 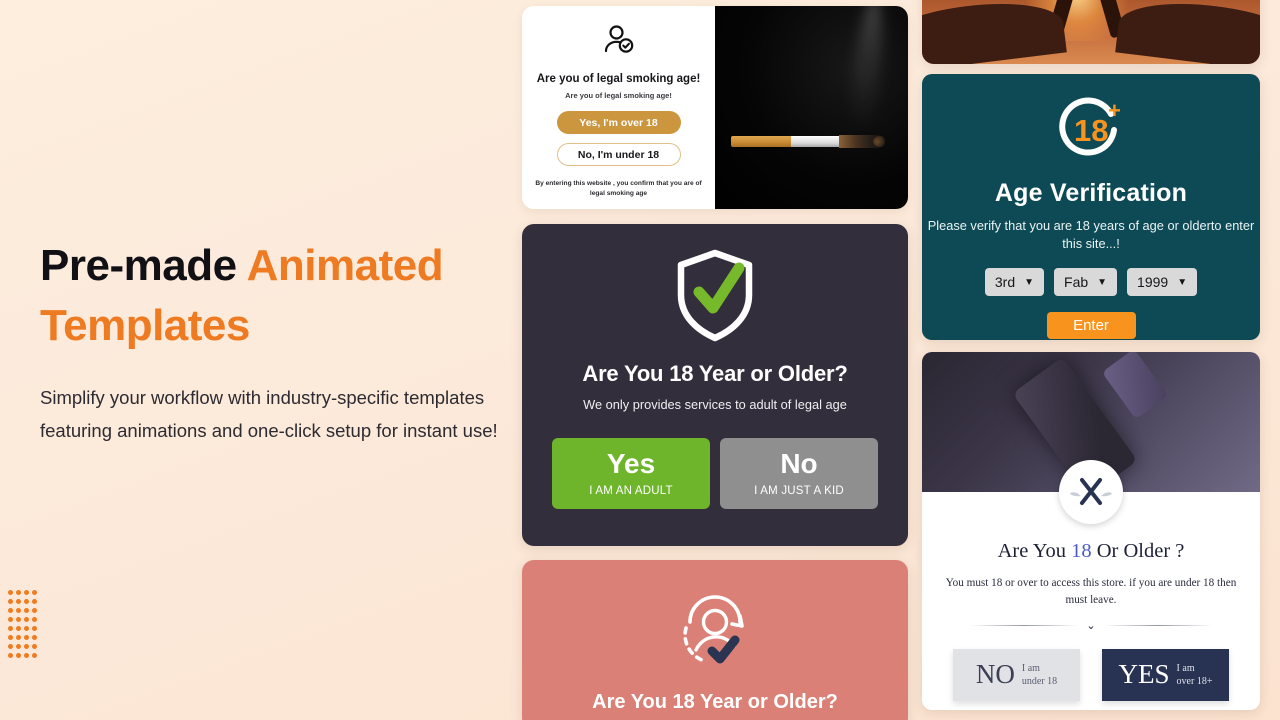 I want to click on headline-plain: Pre-made, so click(x=143, y=265).